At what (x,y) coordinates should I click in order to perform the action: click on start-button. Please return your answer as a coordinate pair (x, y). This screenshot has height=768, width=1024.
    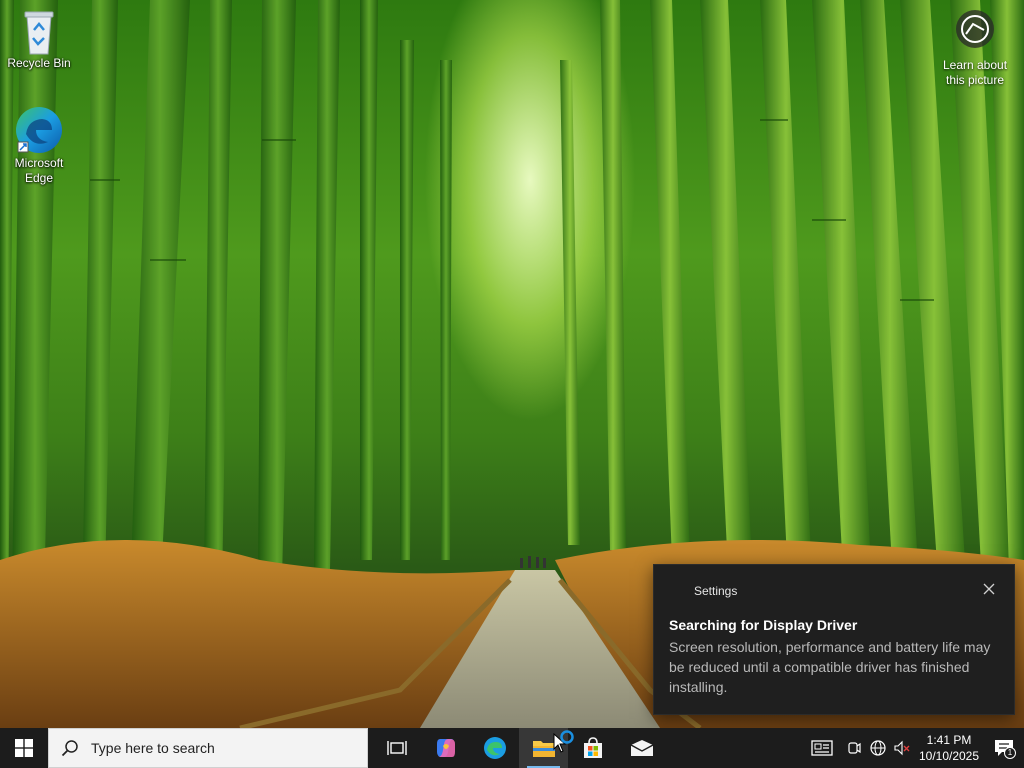
    Looking at the image, I should click on (24, 748).